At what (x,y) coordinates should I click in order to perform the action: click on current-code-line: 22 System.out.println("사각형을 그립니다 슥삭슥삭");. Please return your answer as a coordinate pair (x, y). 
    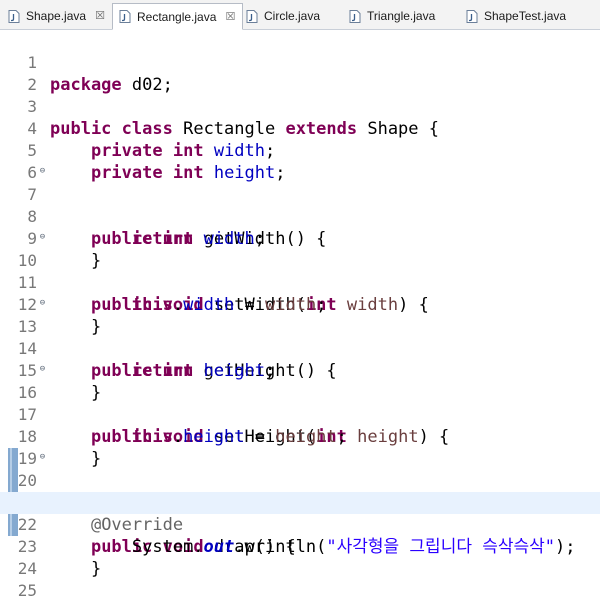
    Looking at the image, I should click on (300, 524).